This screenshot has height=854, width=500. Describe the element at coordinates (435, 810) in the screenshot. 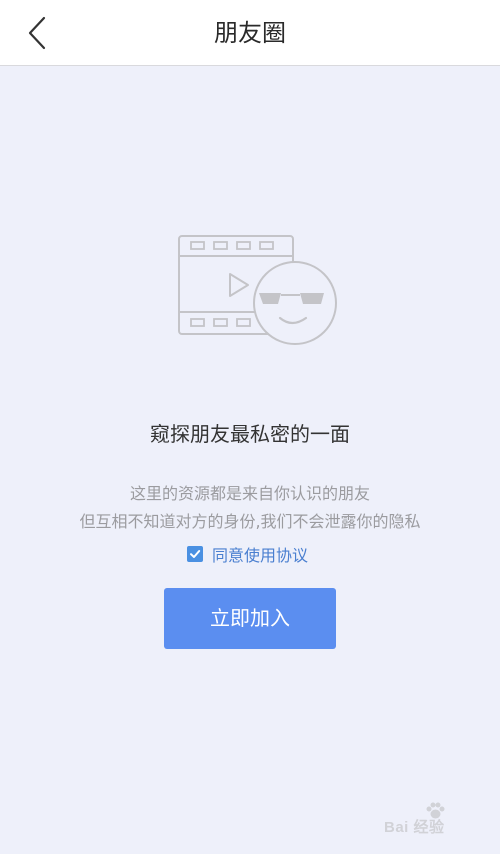

I see `paw-icon` at that location.